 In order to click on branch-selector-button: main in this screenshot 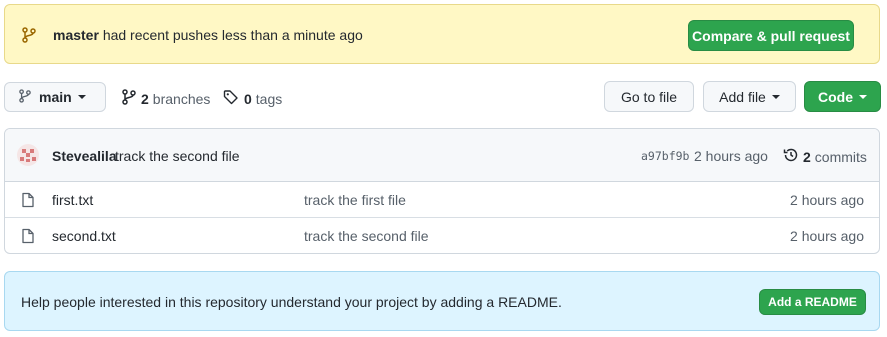, I will do `click(55, 97)`.